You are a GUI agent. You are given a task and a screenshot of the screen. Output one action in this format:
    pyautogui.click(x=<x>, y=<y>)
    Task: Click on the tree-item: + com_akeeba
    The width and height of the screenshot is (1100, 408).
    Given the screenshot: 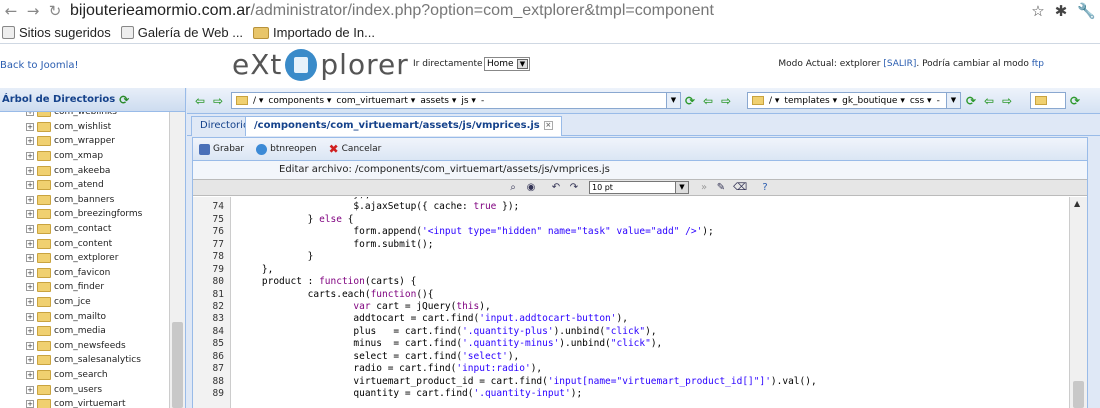 What is the action you would take?
    pyautogui.click(x=85, y=170)
    